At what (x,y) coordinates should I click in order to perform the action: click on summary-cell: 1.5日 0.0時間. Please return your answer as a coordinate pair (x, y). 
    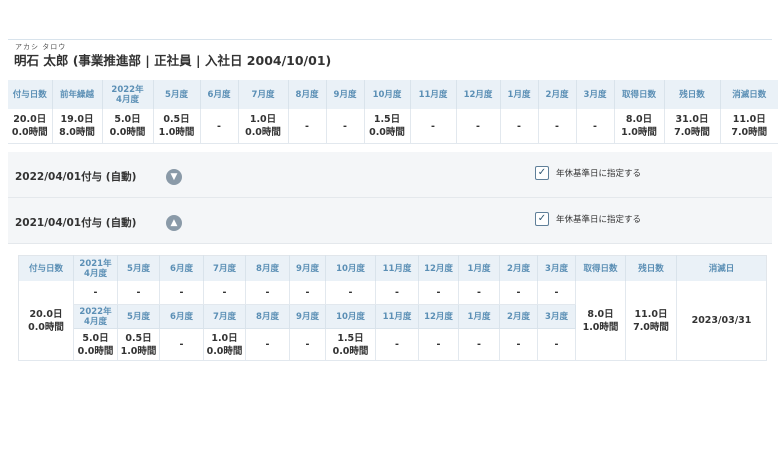
    Looking at the image, I should click on (387, 126).